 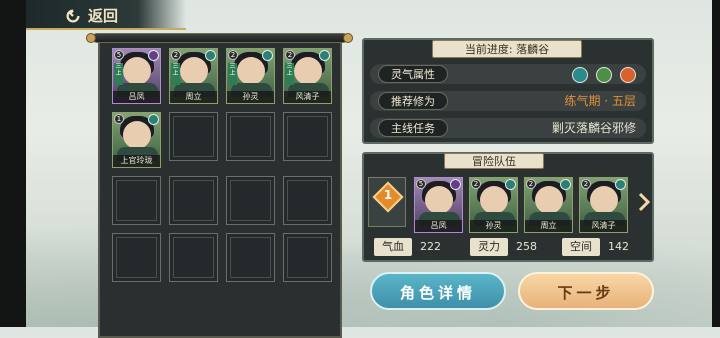 What do you see at coordinates (438, 291) in the screenshot?
I see `character-details-button: 角色详情` at bounding box center [438, 291].